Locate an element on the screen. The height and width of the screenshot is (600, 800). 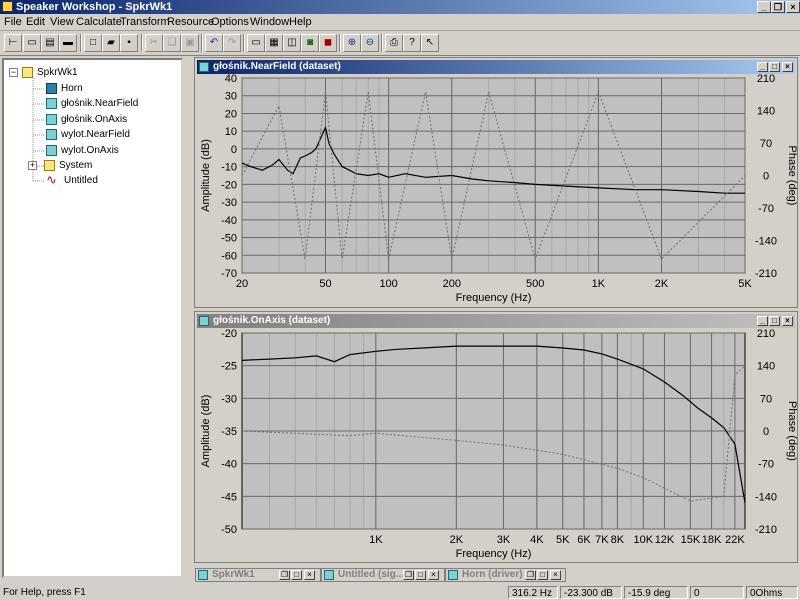
tree-item-label: wylot.NearField is located at coordinates (95, 134).